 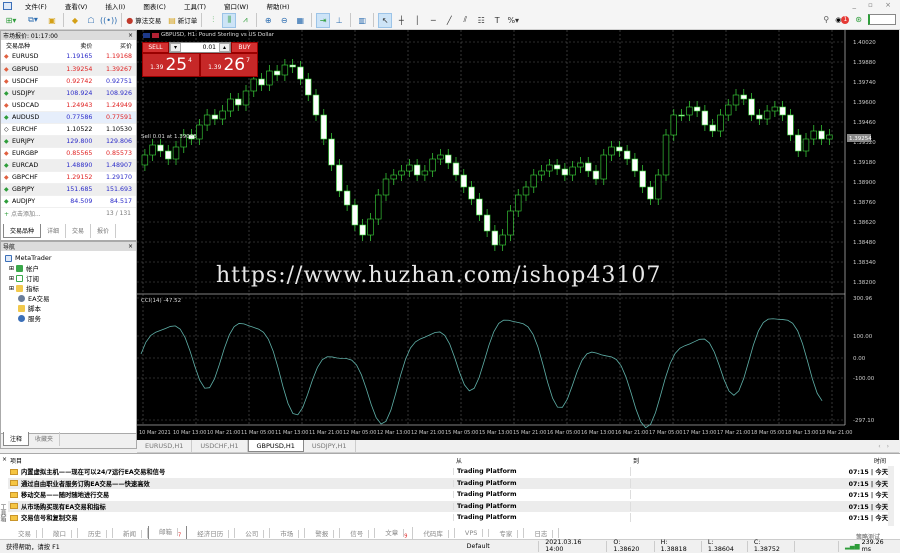 What do you see at coordinates (300, 20) in the screenshot?
I see `tile-windows-button: ▦` at bounding box center [300, 20].